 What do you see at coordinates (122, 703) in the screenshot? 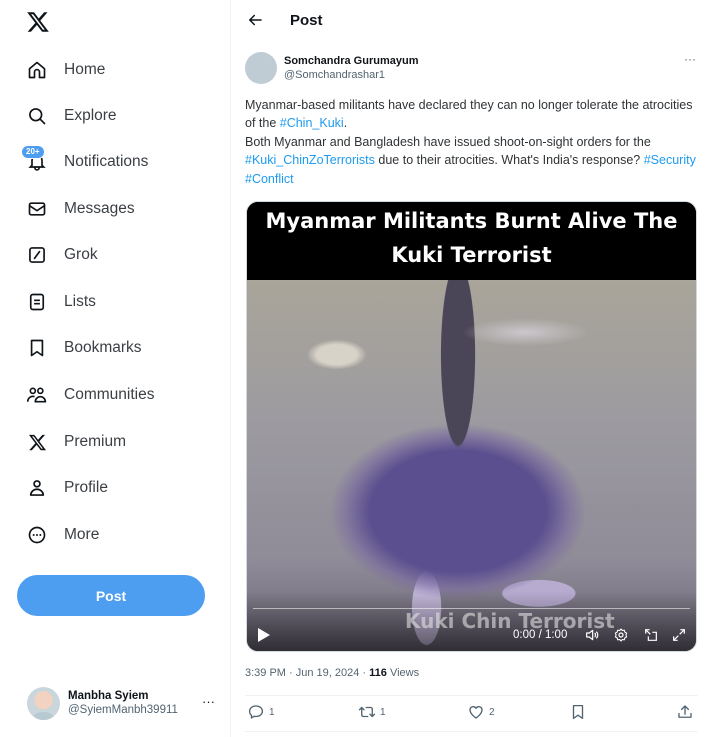
I see `account-switcher: Manbha Syiem @SyiemManbh39911 ···` at bounding box center [122, 703].